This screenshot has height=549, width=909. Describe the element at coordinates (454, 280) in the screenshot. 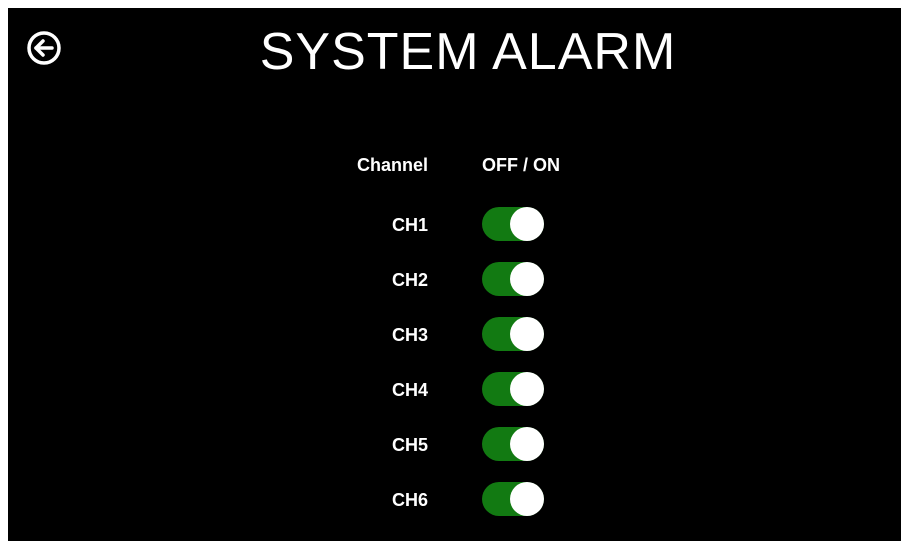

I see `channel-row: CH2` at that location.